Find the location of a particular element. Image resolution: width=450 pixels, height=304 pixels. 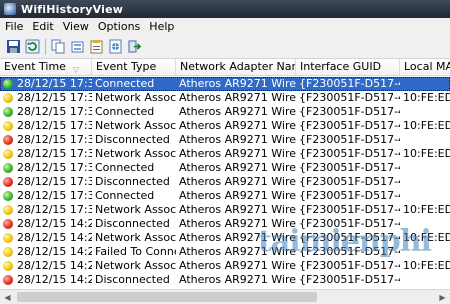

scroll-left-icon: ◀ is located at coordinates (7, 297).